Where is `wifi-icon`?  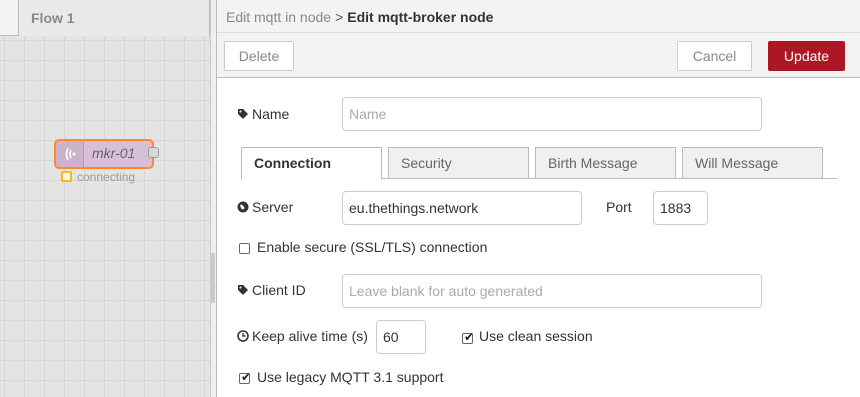
wifi-icon is located at coordinates (70, 154).